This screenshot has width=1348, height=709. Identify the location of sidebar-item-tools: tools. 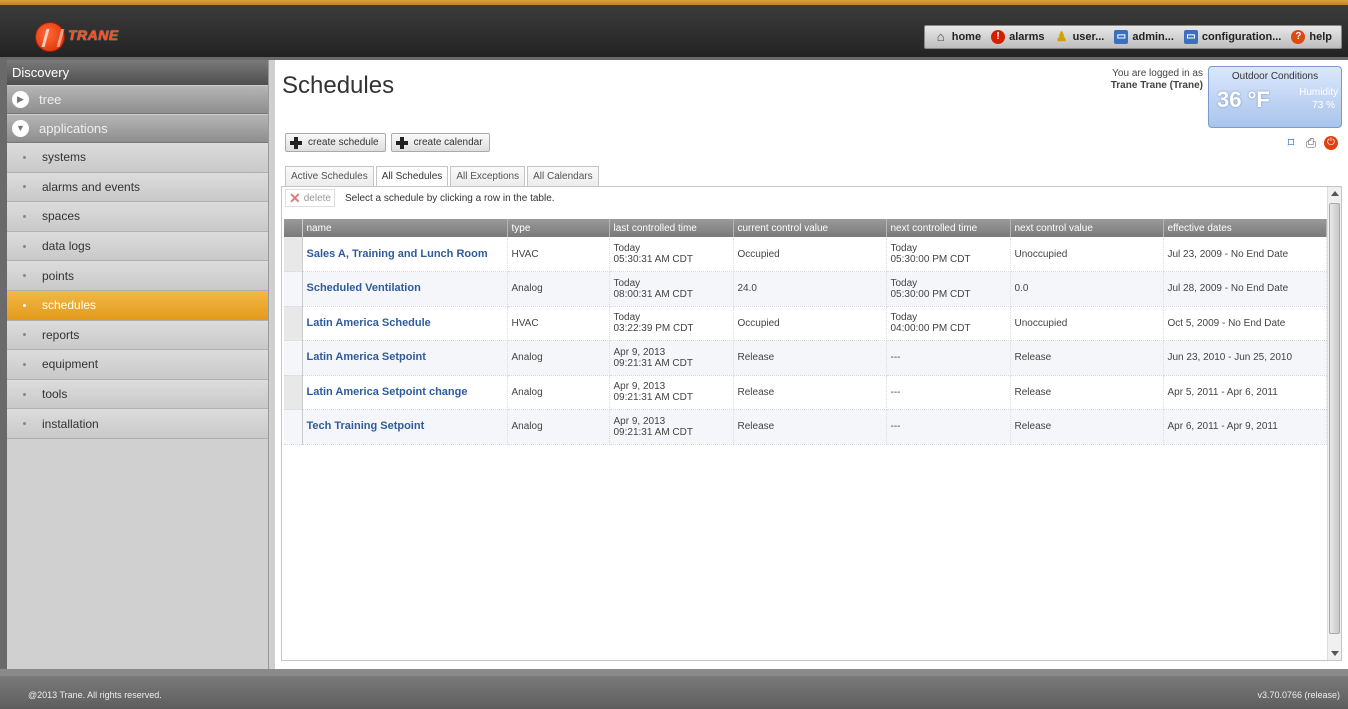
(137, 394).